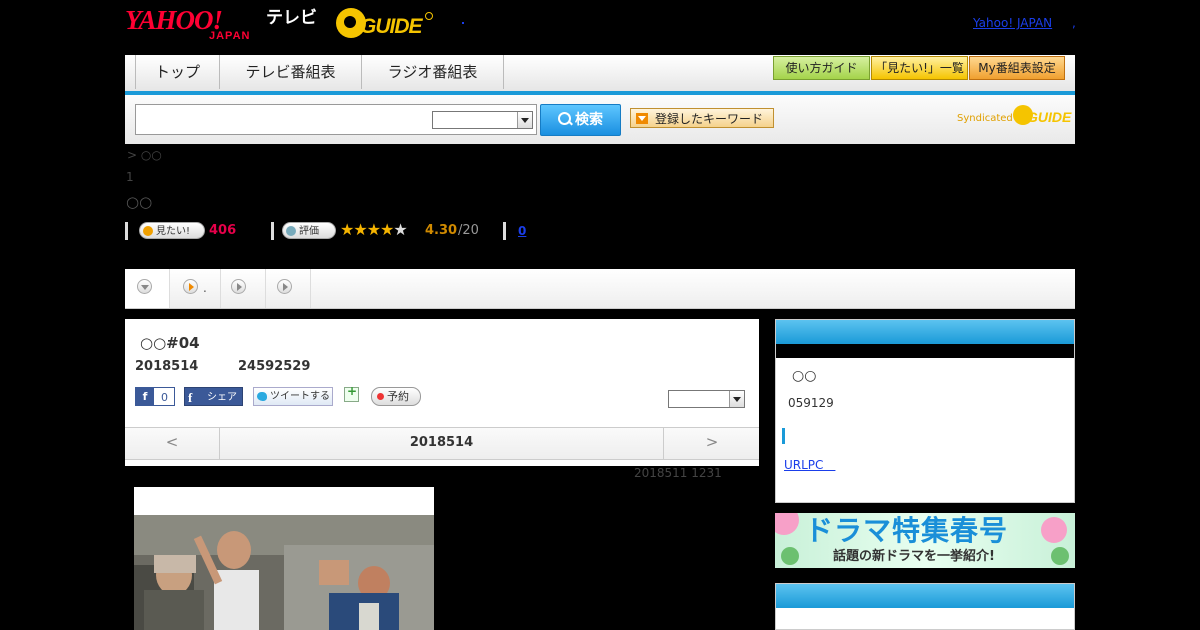  I want to click on usage-guide-button: 使い方ガイド, so click(821, 68).